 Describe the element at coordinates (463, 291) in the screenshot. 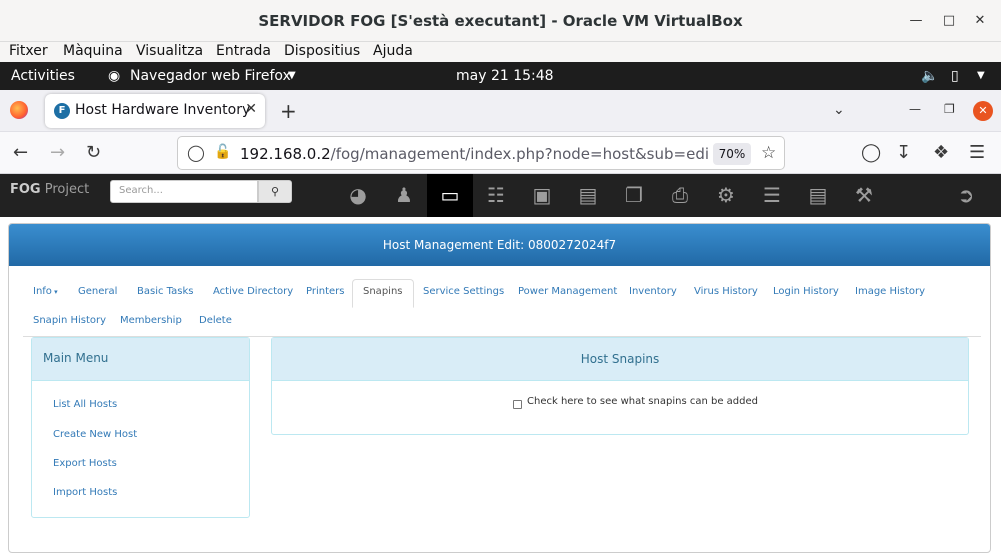

I see `tab-service-settings: Service Settings` at that location.